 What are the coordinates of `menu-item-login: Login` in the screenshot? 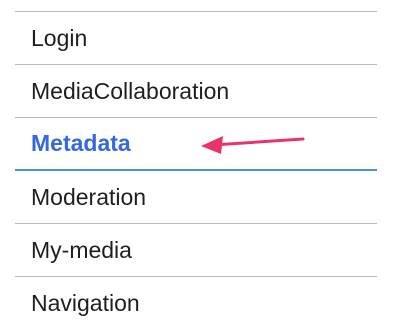 It's located at (196, 38).